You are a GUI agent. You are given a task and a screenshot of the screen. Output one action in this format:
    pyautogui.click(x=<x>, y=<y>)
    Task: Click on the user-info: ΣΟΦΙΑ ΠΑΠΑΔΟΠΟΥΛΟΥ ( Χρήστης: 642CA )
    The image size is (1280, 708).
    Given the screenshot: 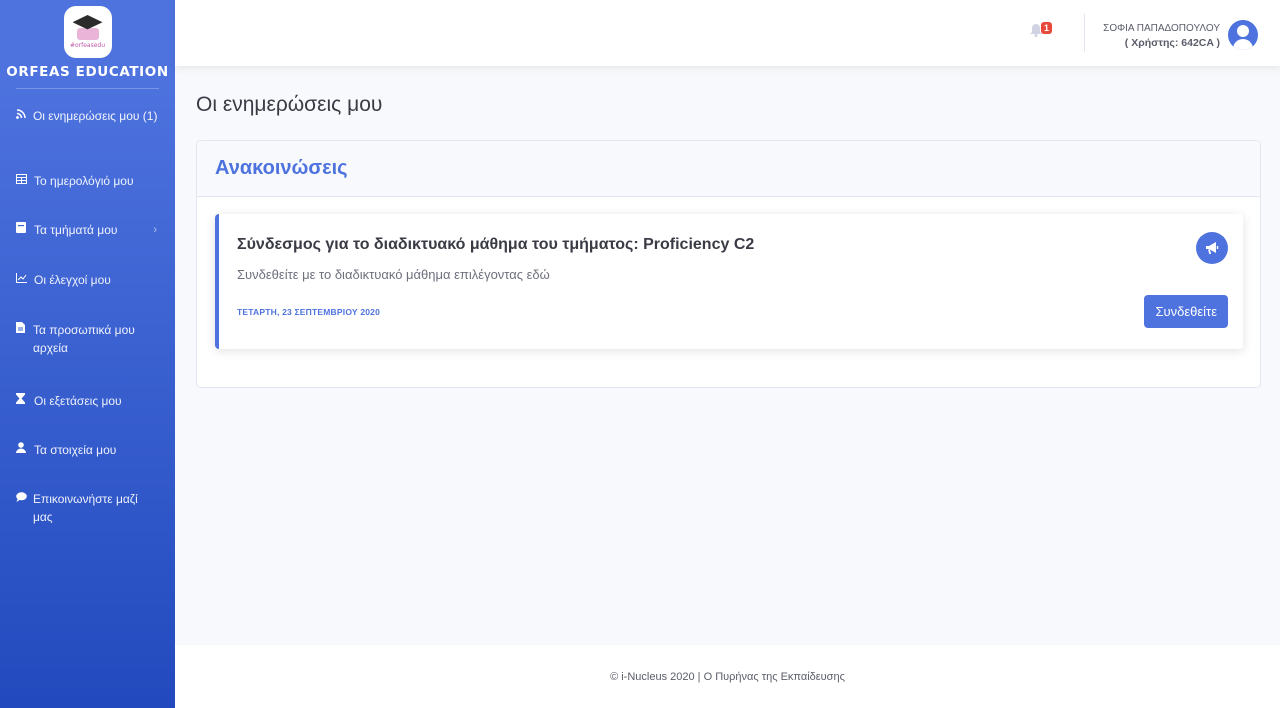 What is the action you would take?
    pyautogui.click(x=1161, y=36)
    